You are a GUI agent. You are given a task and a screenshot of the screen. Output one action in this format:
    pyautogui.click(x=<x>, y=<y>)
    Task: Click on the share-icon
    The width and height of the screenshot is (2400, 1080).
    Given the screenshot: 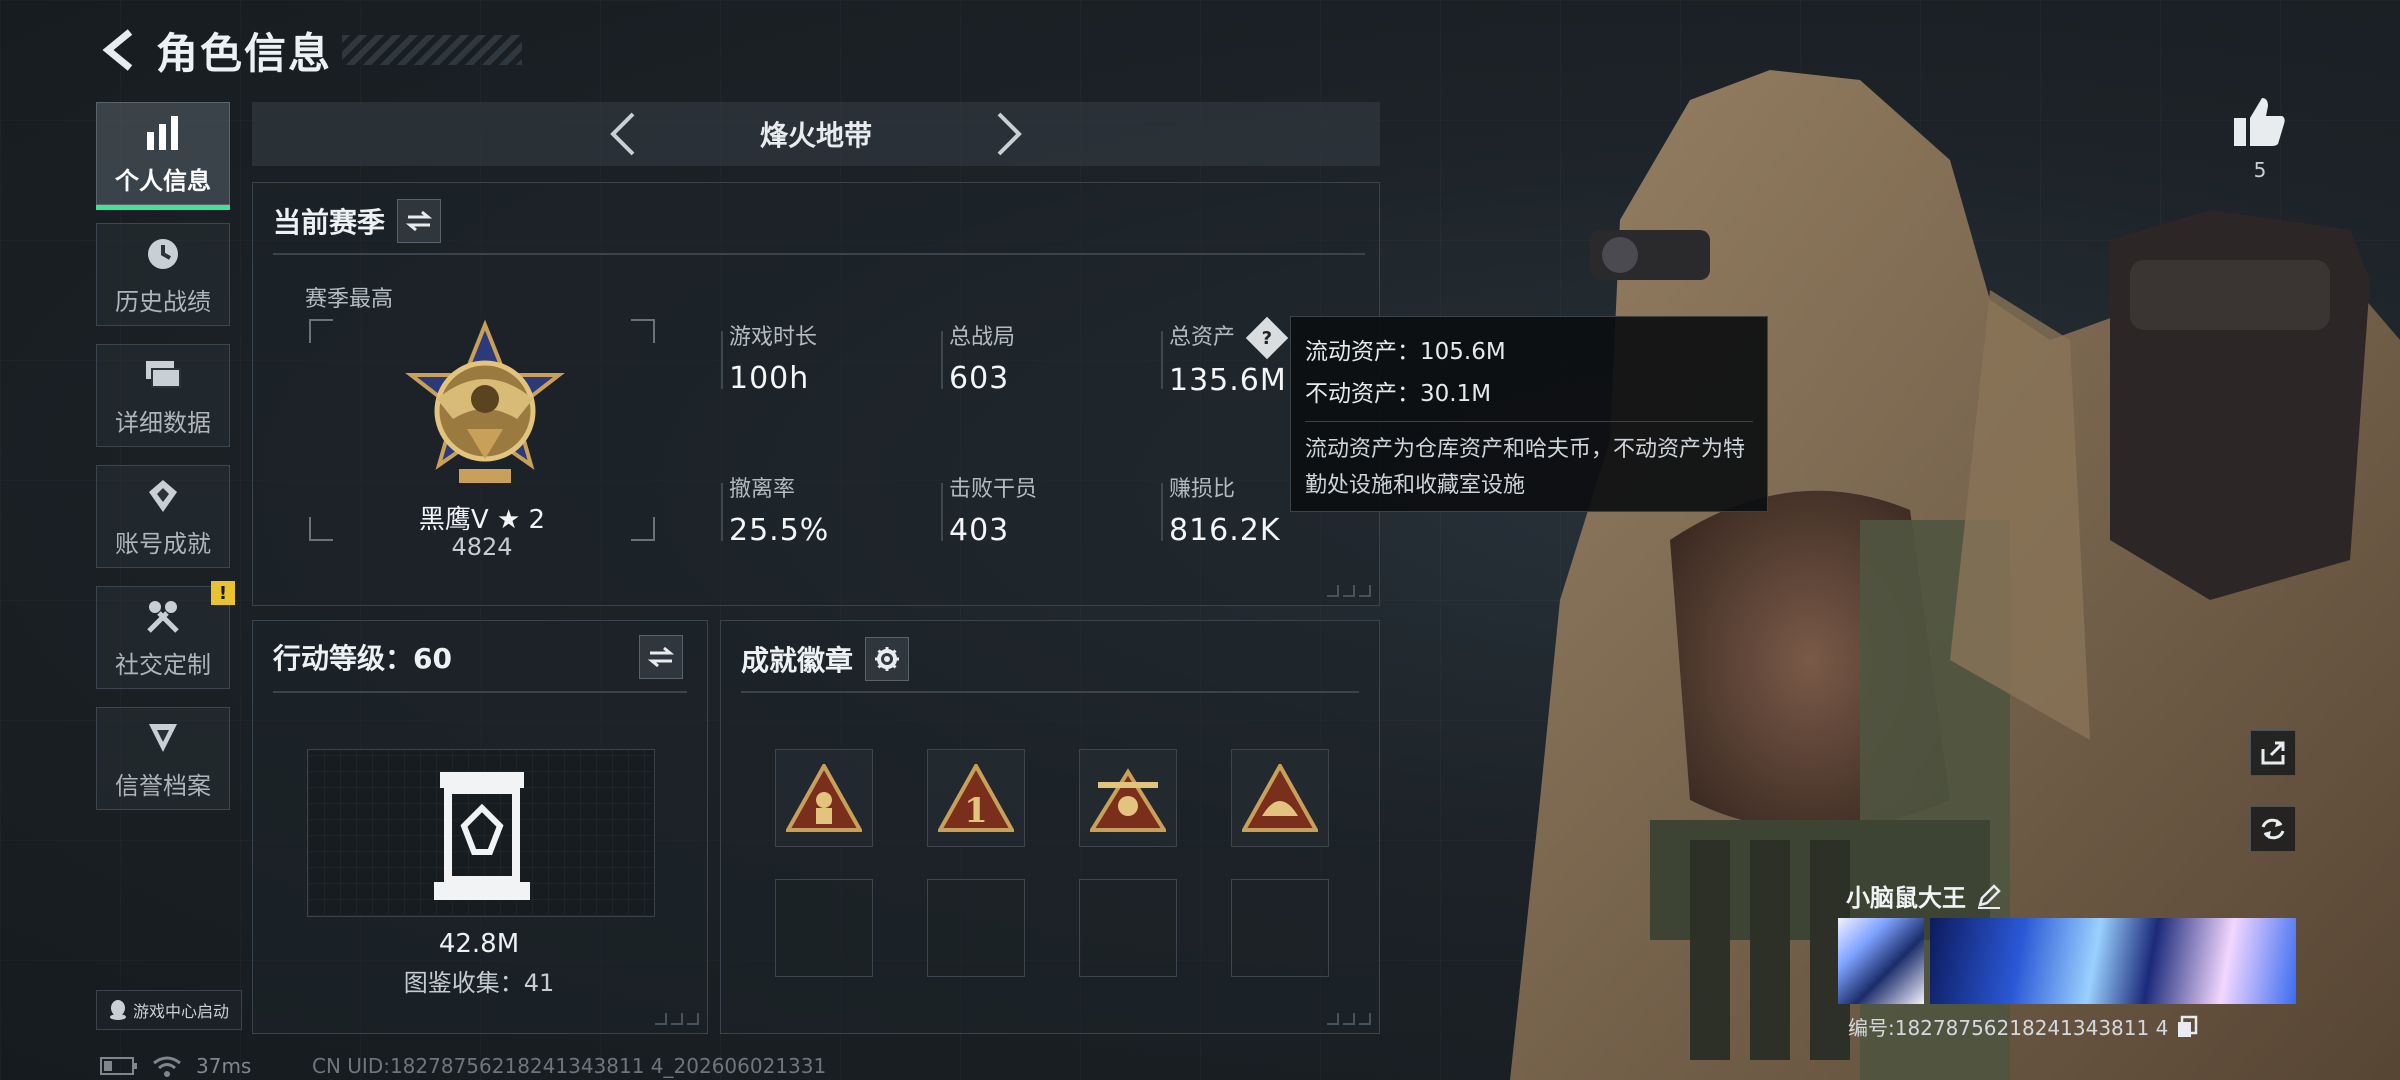 What is the action you would take?
    pyautogui.click(x=2273, y=753)
    